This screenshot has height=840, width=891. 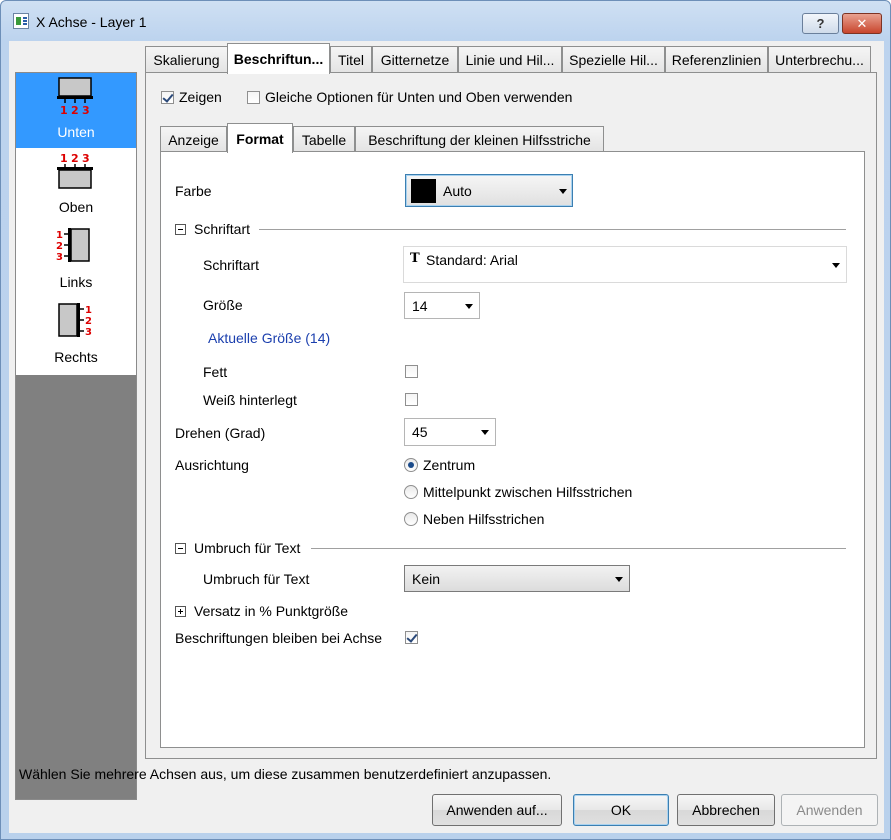 What do you see at coordinates (625, 264) in the screenshot?
I see `font-dropdown: T Standard: Arial` at bounding box center [625, 264].